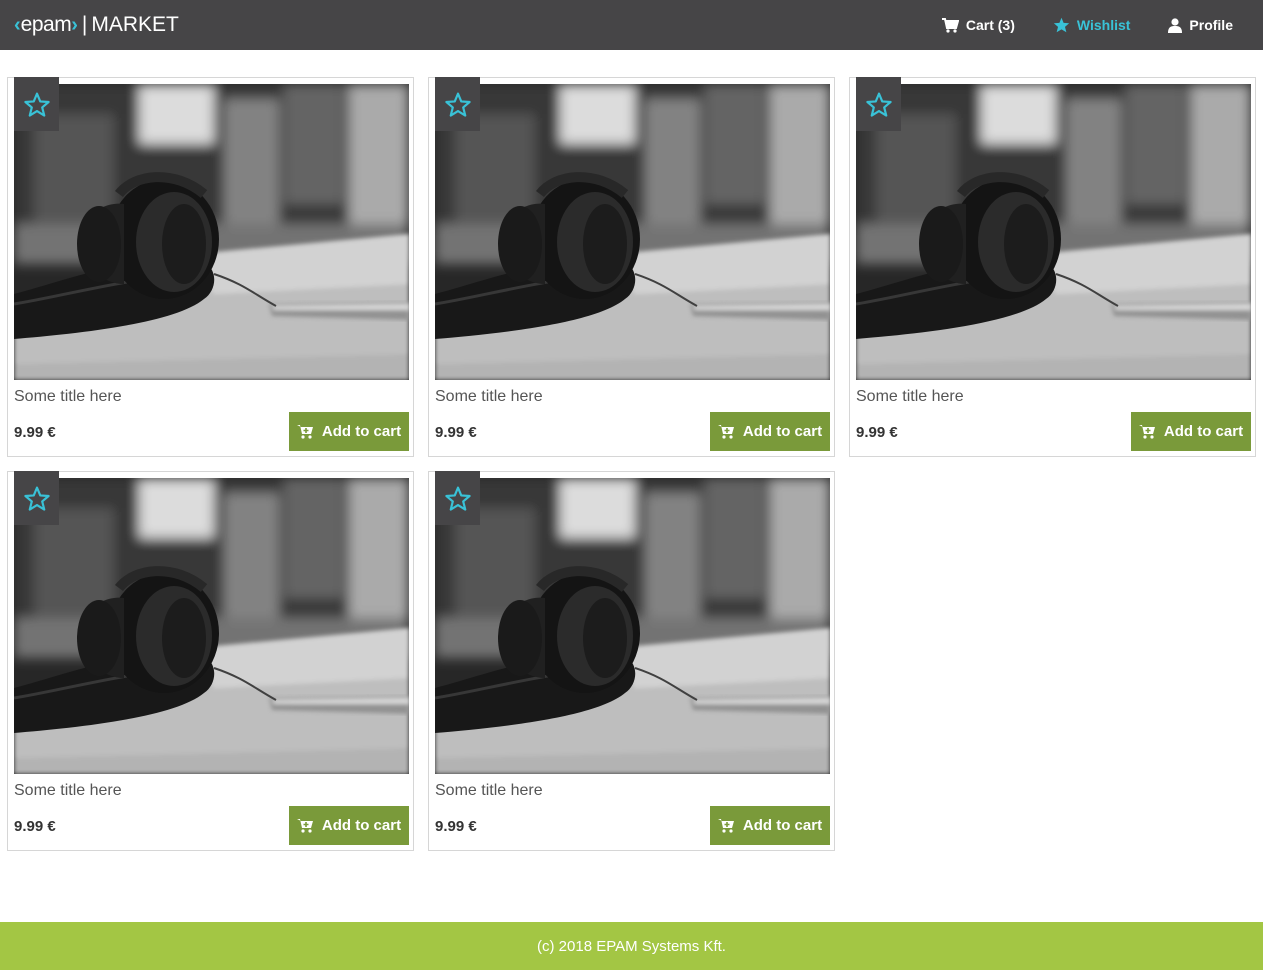 The width and height of the screenshot is (1263, 970). What do you see at coordinates (990, 25) in the screenshot?
I see `nav-cart-label: Cart (3)` at bounding box center [990, 25].